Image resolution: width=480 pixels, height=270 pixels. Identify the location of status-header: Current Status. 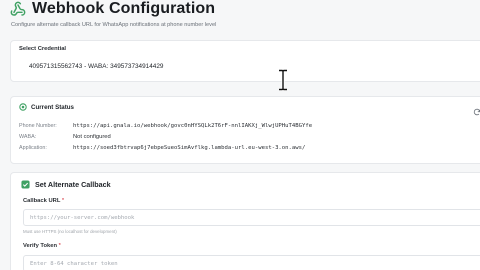
(46, 107).